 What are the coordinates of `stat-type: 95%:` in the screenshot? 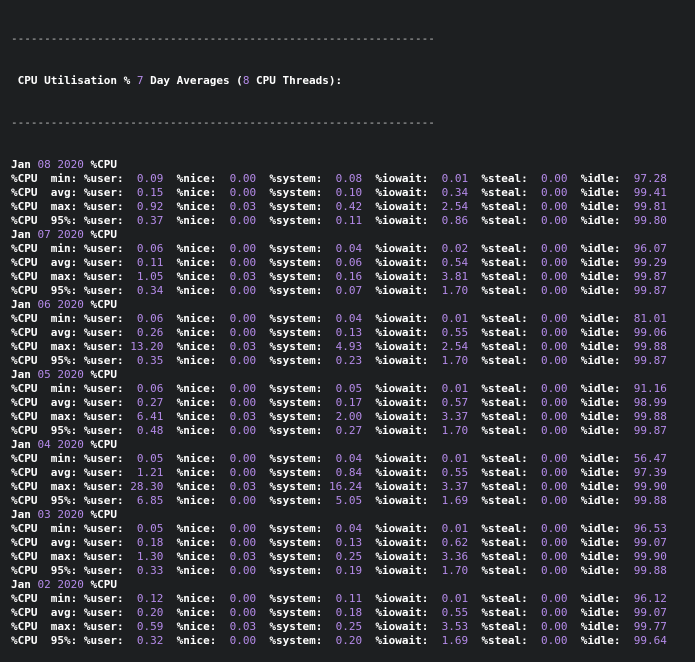 It's located at (64, 290).